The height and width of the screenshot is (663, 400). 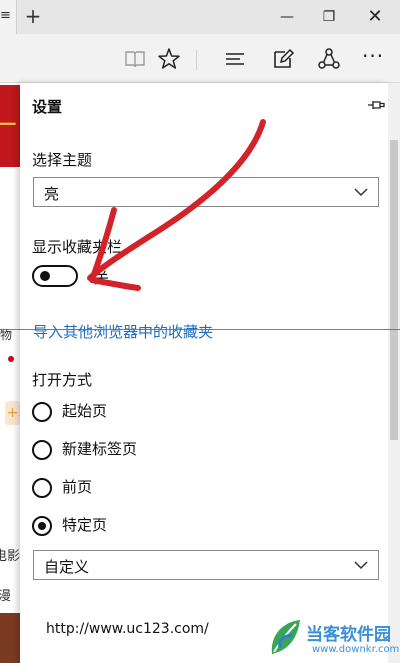 I want to click on page-card: +, so click(x=12, y=413).